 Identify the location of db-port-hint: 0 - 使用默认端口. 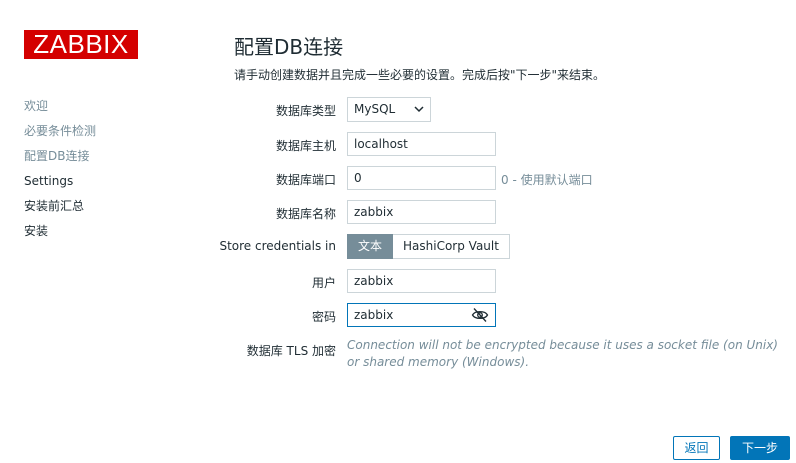
(547, 180).